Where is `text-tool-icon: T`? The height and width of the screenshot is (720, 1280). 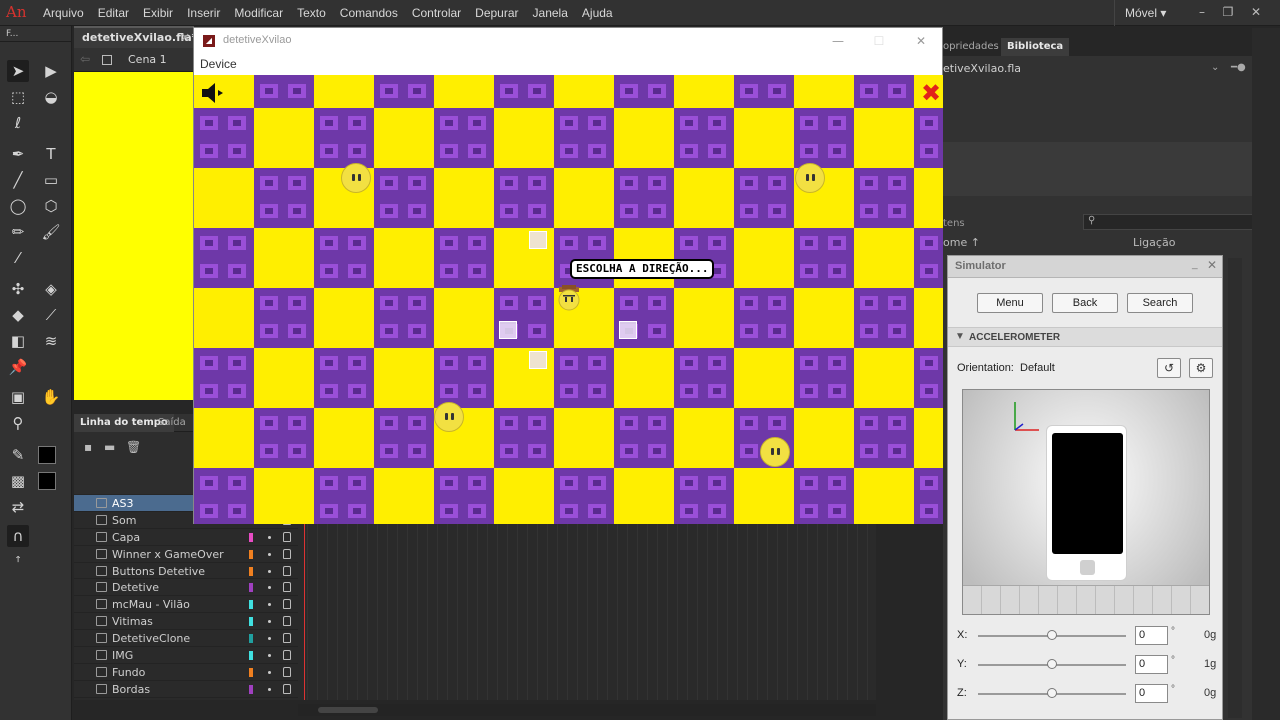 text-tool-icon: T is located at coordinates (51, 154).